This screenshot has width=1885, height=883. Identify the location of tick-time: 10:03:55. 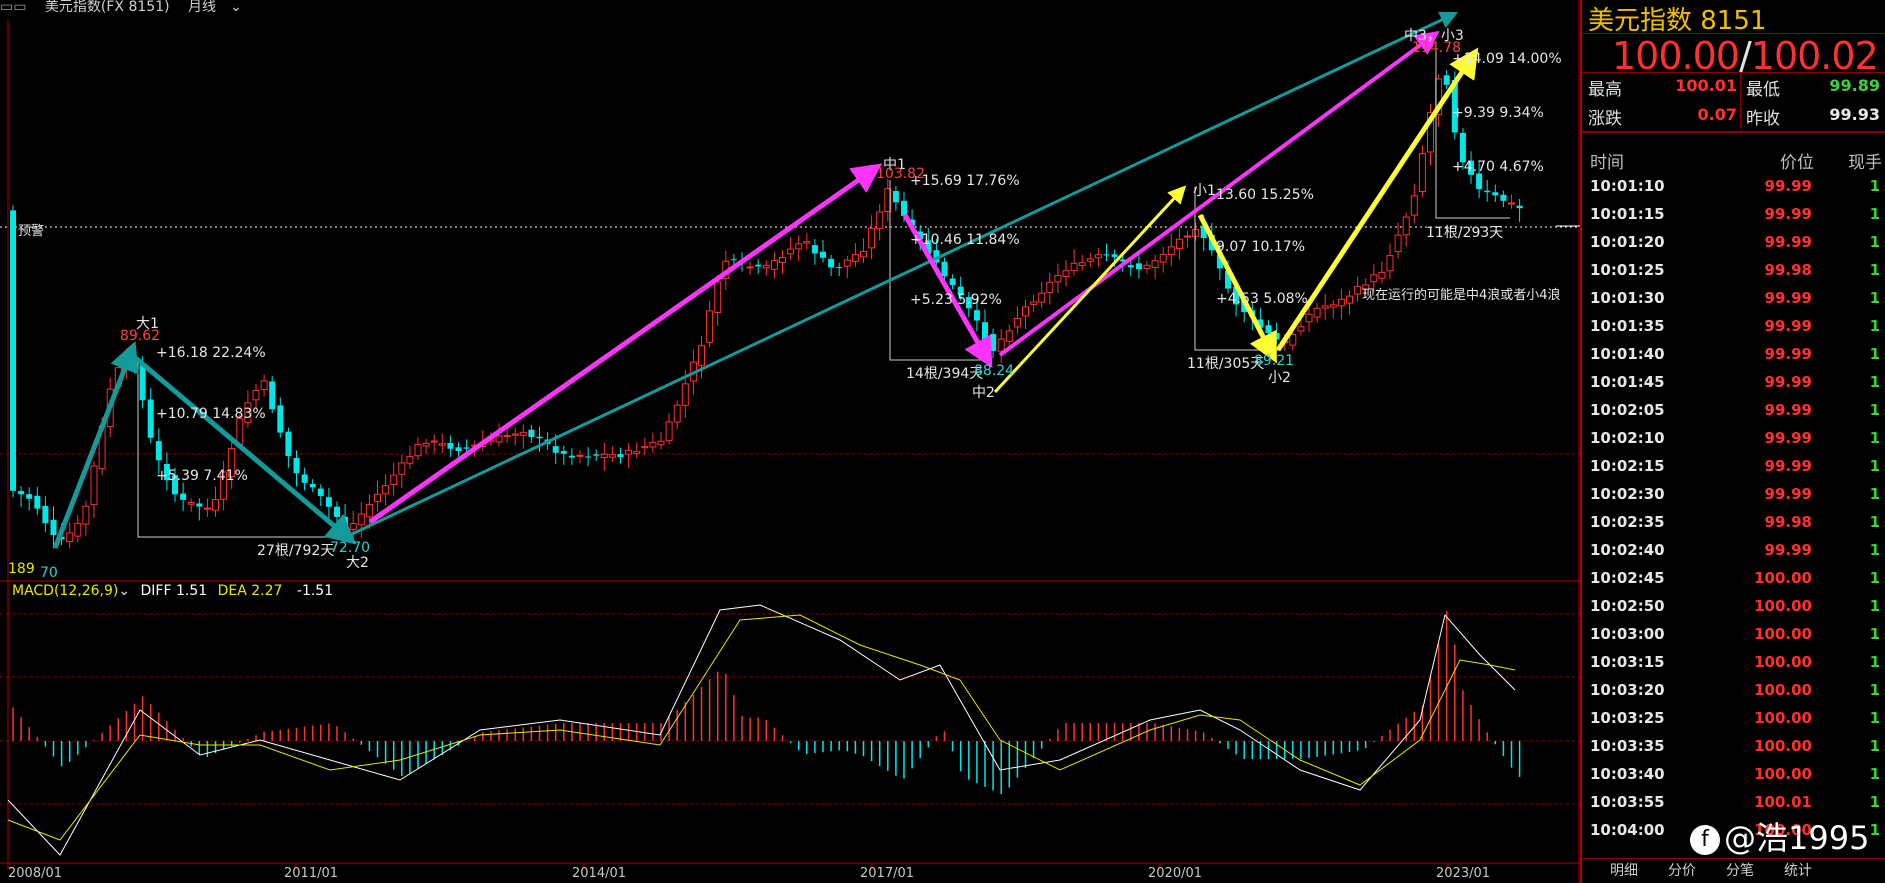
(1627, 802).